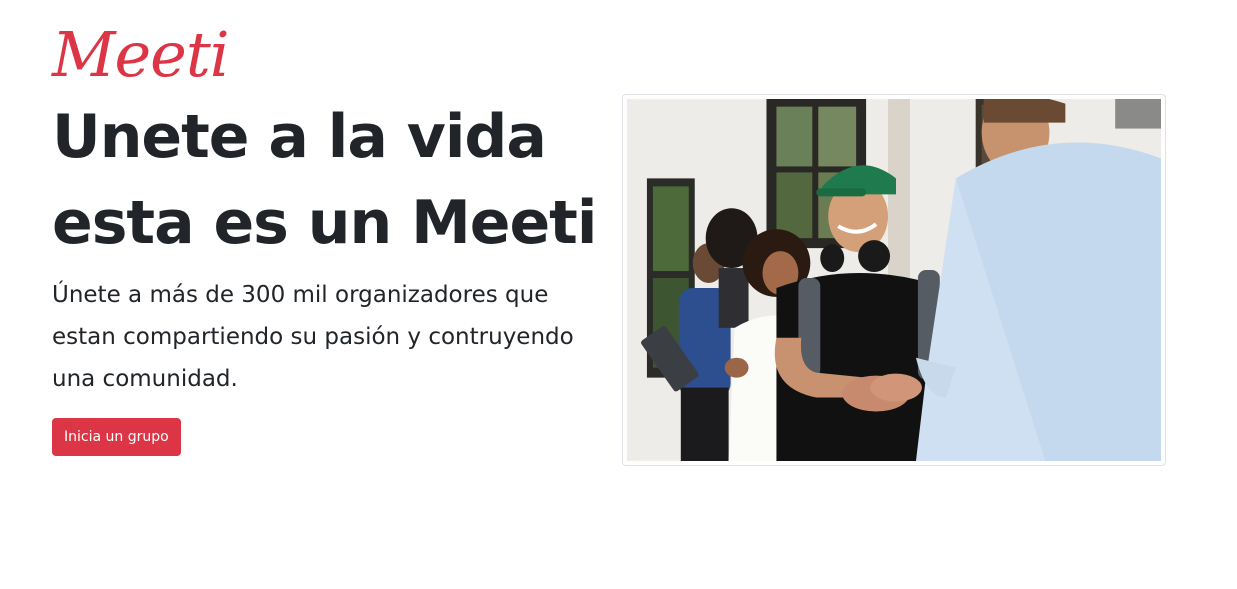 The image size is (1237, 589). Describe the element at coordinates (332, 55) in the screenshot. I see `site-logo: Meeti` at that location.